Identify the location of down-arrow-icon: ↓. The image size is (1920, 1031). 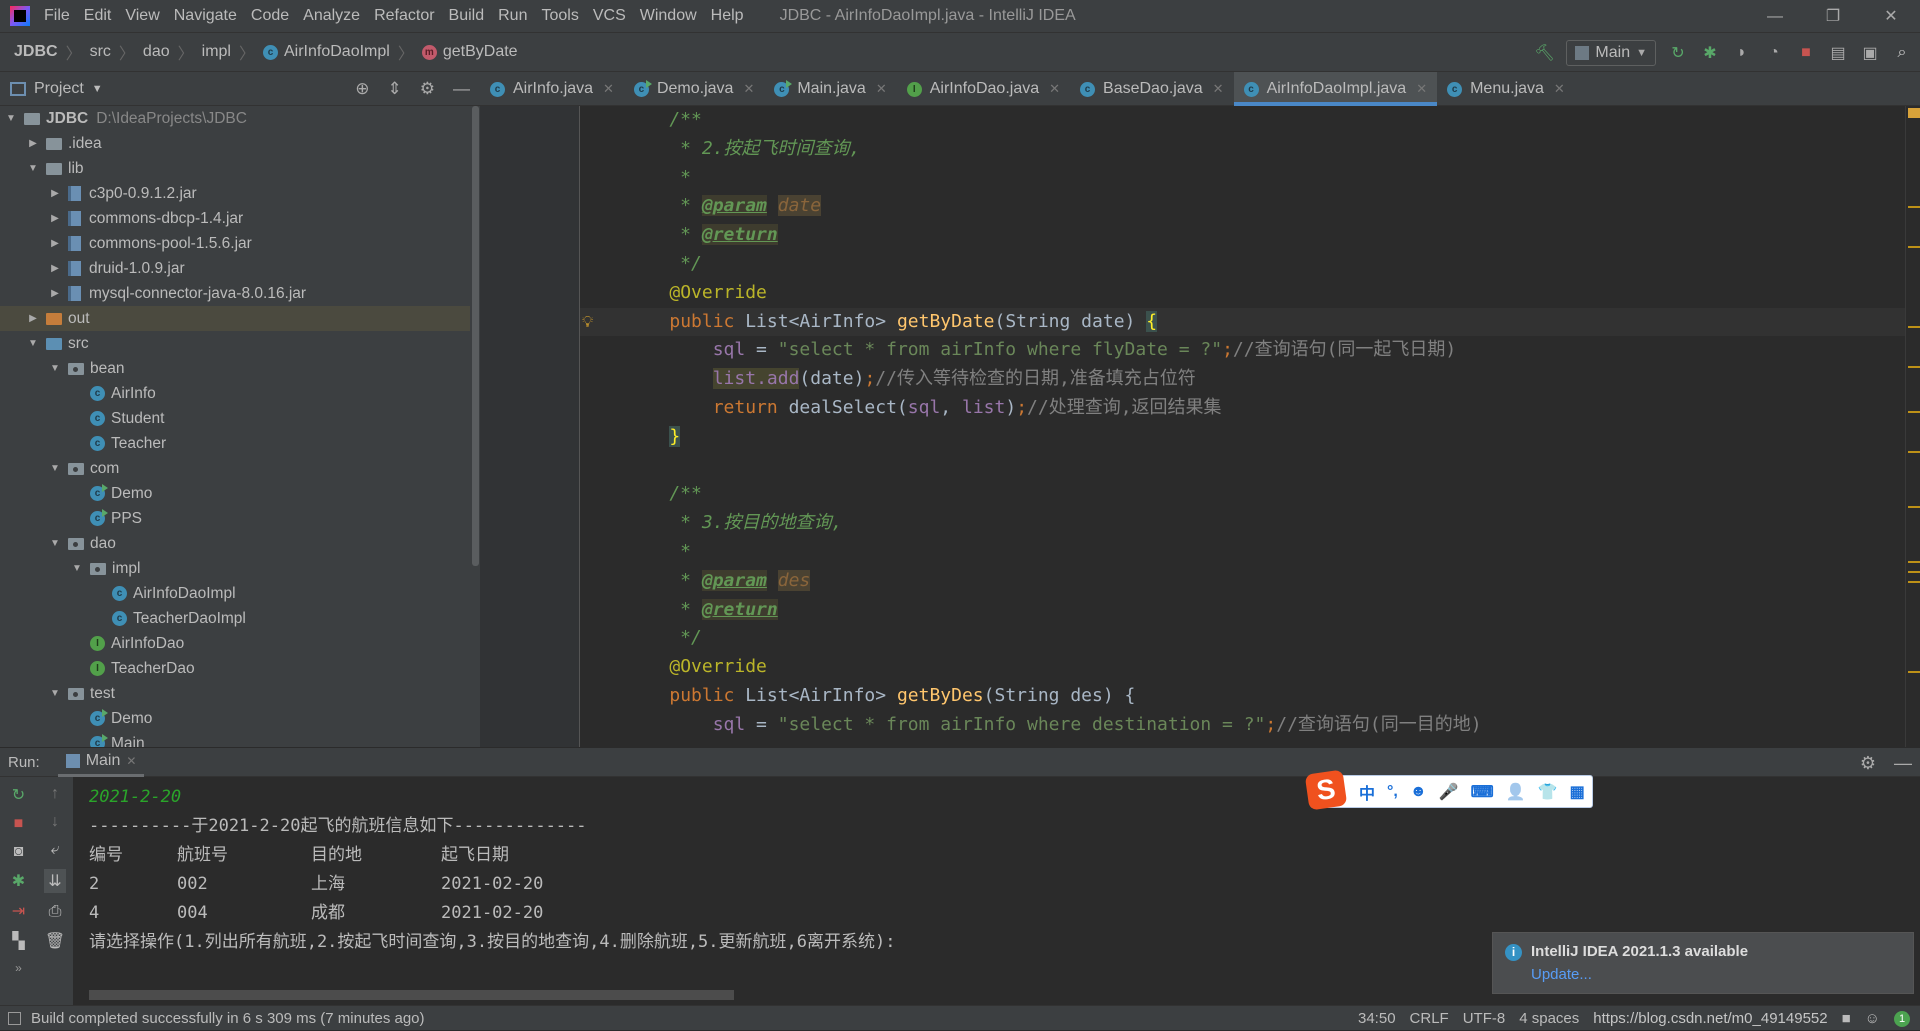
(55, 822).